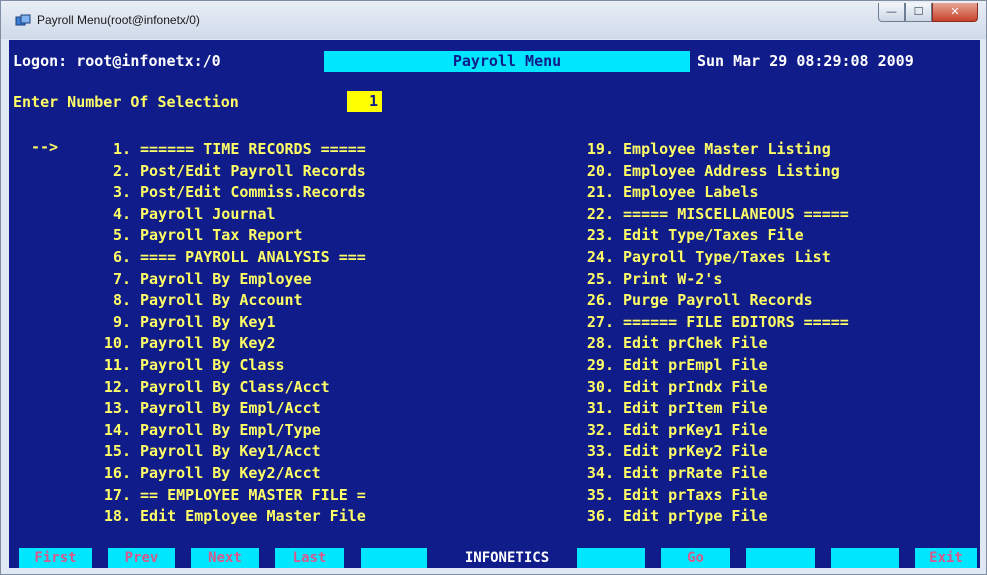 The height and width of the screenshot is (575, 987). Describe the element at coordinates (141, 558) in the screenshot. I see `prev-button: Prev` at that location.